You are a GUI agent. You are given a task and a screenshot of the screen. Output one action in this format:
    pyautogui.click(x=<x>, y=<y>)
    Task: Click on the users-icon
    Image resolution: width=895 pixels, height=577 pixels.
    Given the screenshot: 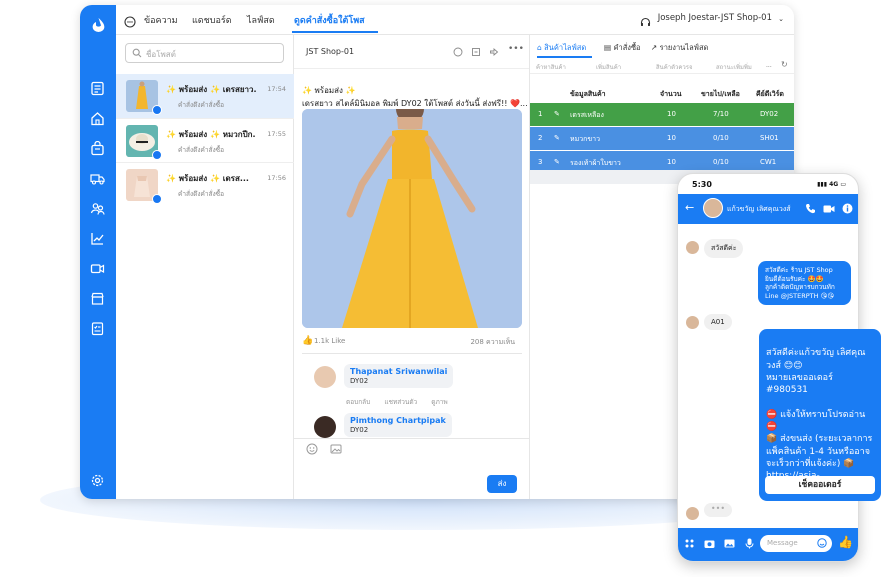 What is the action you would take?
    pyautogui.click(x=97, y=208)
    